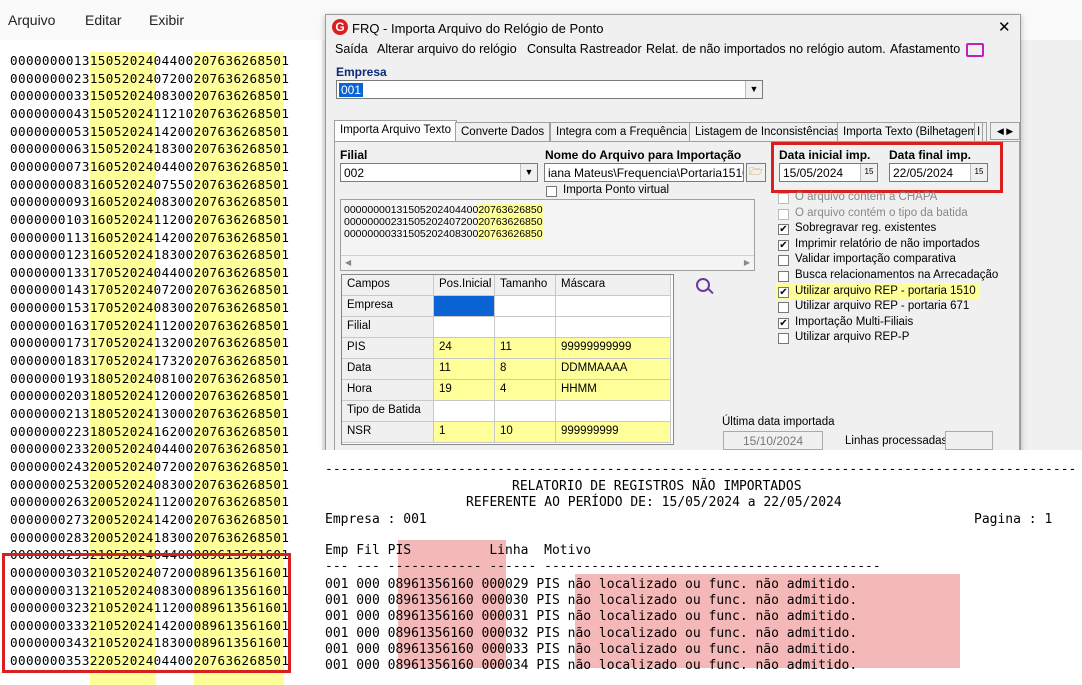 This screenshot has width=1082, height=685. I want to click on report-title: RELATORIO DE REGISTROS NÃO IMPORTADOS, so click(657, 486).